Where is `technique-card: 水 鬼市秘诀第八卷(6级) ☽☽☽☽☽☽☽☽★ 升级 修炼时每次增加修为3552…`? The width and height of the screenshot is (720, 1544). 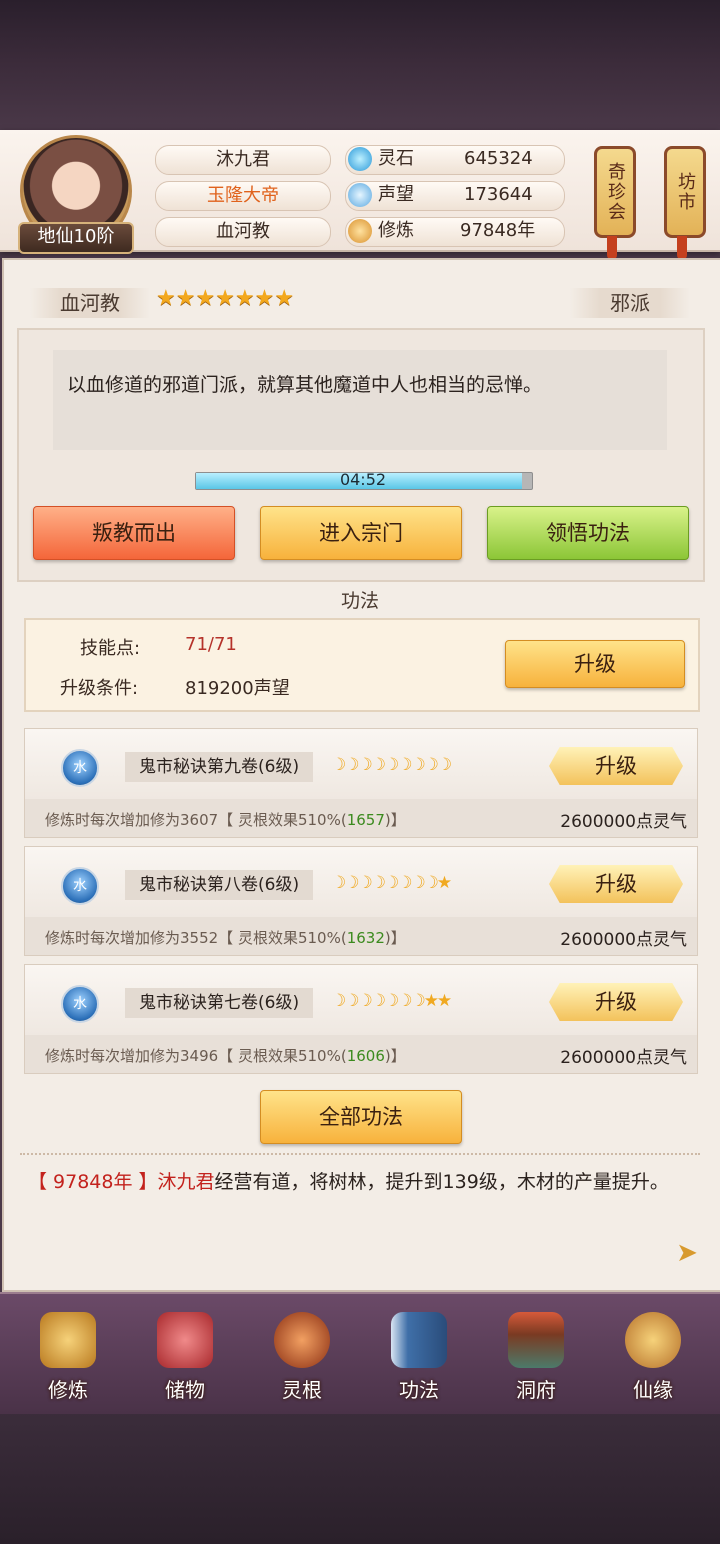 technique-card: 水 鬼市秘诀第八卷(6级) ☽☽☽☽☽☽☽☽★ 升级 修炼时每次增加修为3552… is located at coordinates (361, 901).